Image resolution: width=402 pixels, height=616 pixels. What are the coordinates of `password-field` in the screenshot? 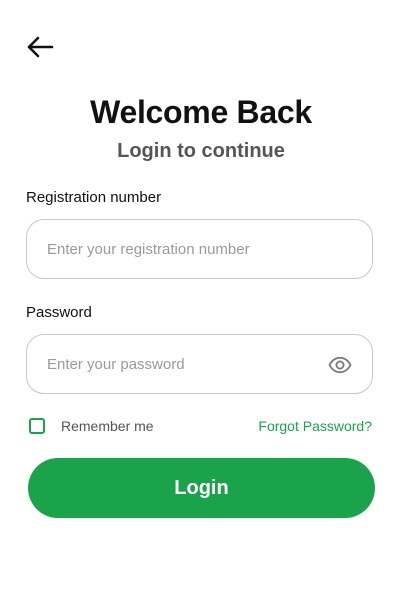 It's located at (199, 364).